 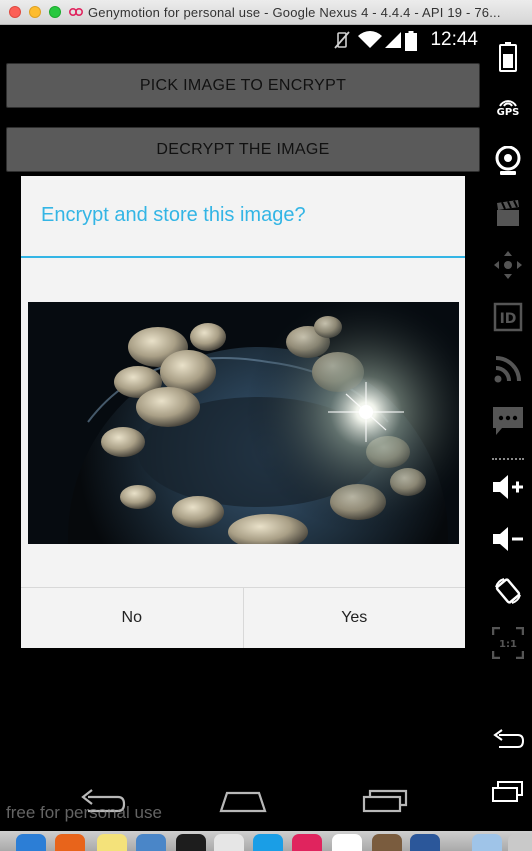 What do you see at coordinates (307, 842) in the screenshot?
I see `genymotion-dock-icon` at bounding box center [307, 842].